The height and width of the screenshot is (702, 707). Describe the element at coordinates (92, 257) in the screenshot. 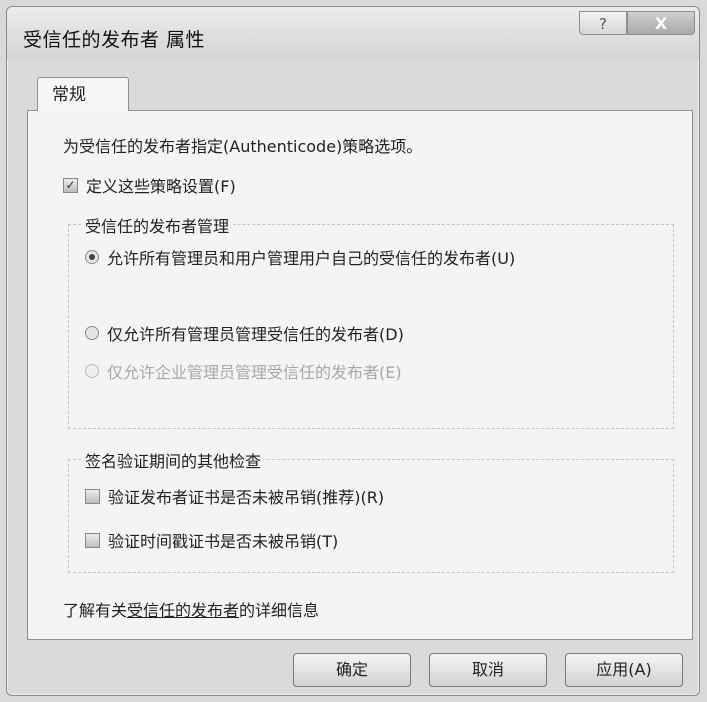

I see `radio-all-users` at that location.